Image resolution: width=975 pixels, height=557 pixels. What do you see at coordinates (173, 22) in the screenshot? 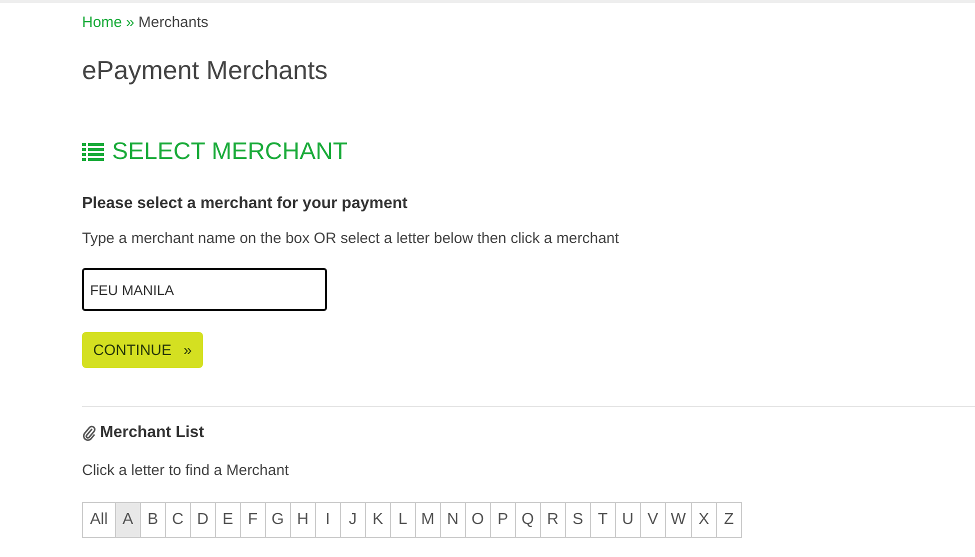
I see `breadcrumb-current: Merchants` at bounding box center [173, 22].